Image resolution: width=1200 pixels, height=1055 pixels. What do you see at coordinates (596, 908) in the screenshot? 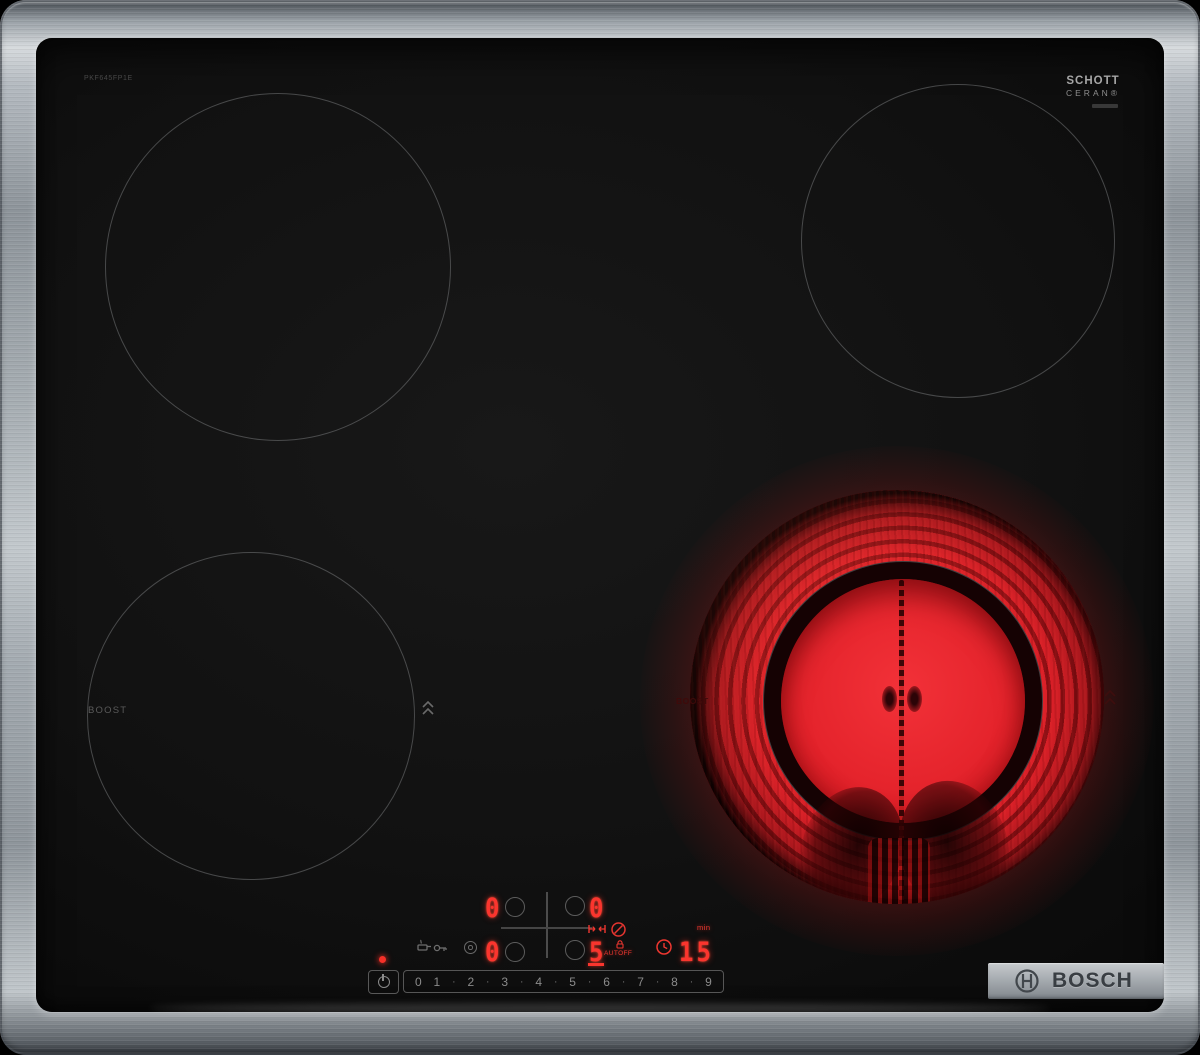
I see `display-rear-right: 0` at bounding box center [596, 908].